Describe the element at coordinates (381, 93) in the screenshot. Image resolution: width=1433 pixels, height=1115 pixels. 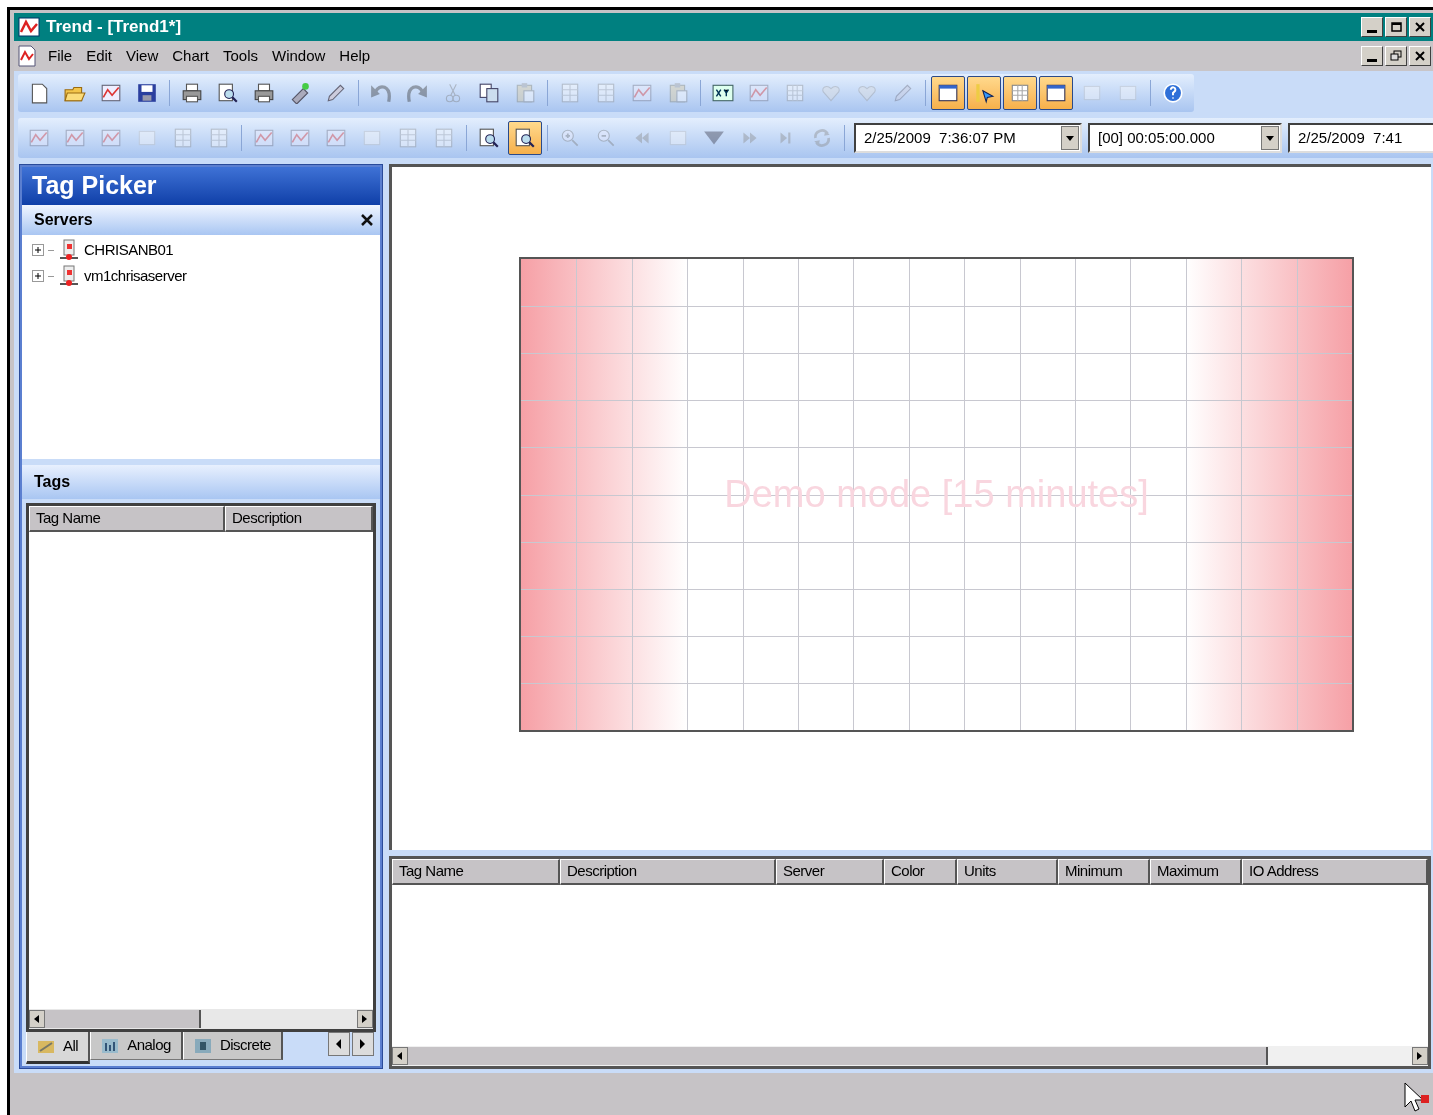
I see `undo-icon` at that location.